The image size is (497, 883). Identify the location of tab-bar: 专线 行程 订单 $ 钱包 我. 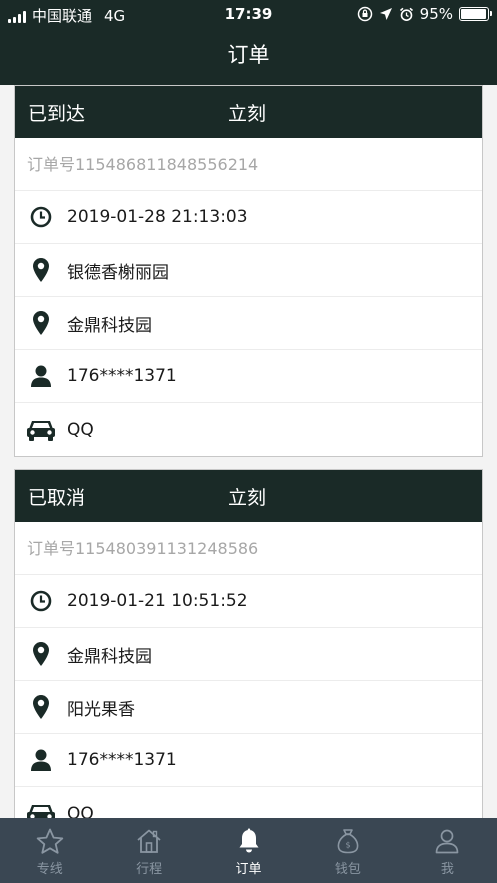
(248, 850).